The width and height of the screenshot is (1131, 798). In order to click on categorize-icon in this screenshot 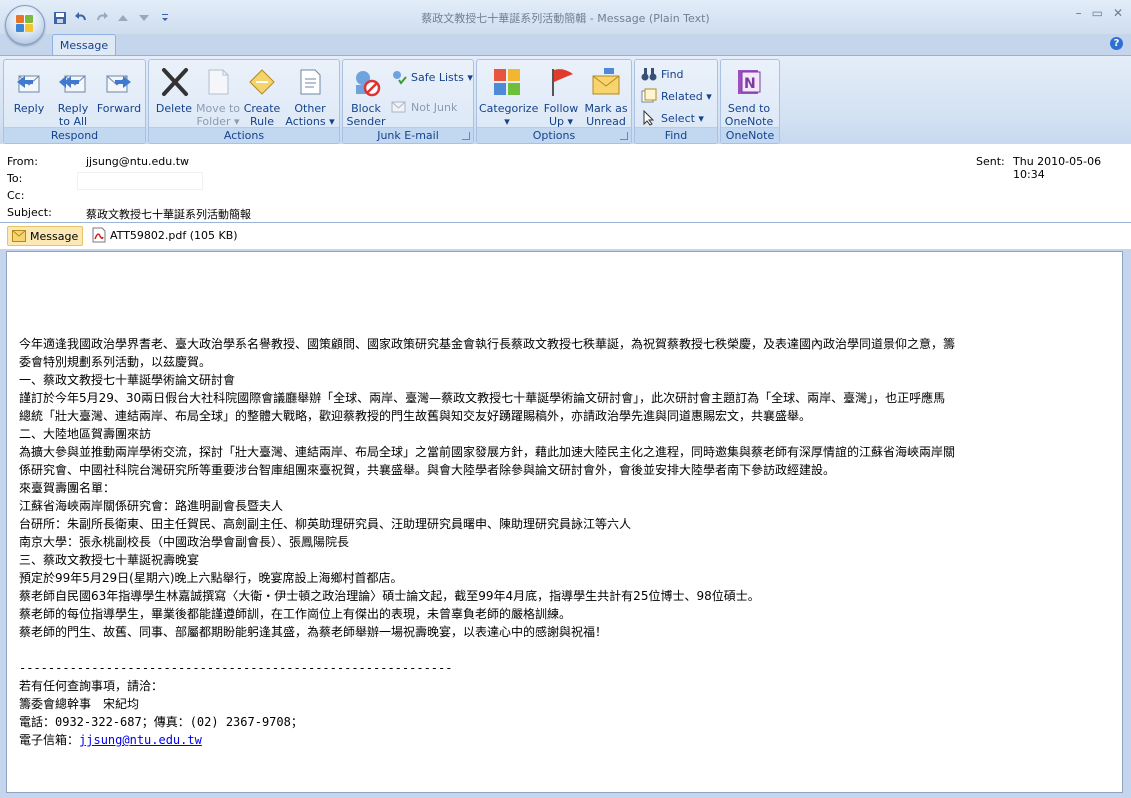, I will do `click(507, 82)`.